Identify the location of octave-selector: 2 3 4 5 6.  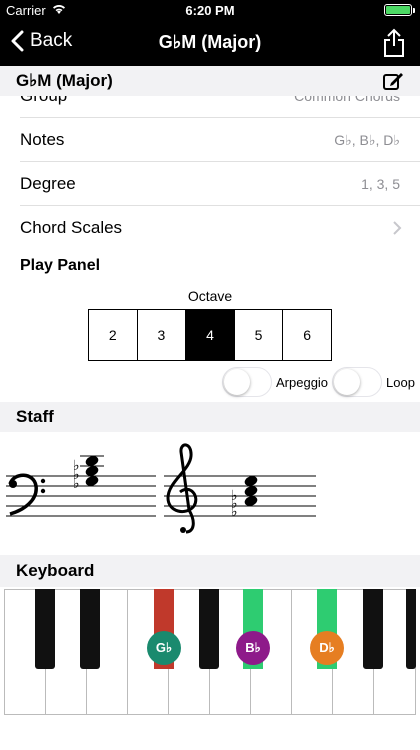
(210, 335).